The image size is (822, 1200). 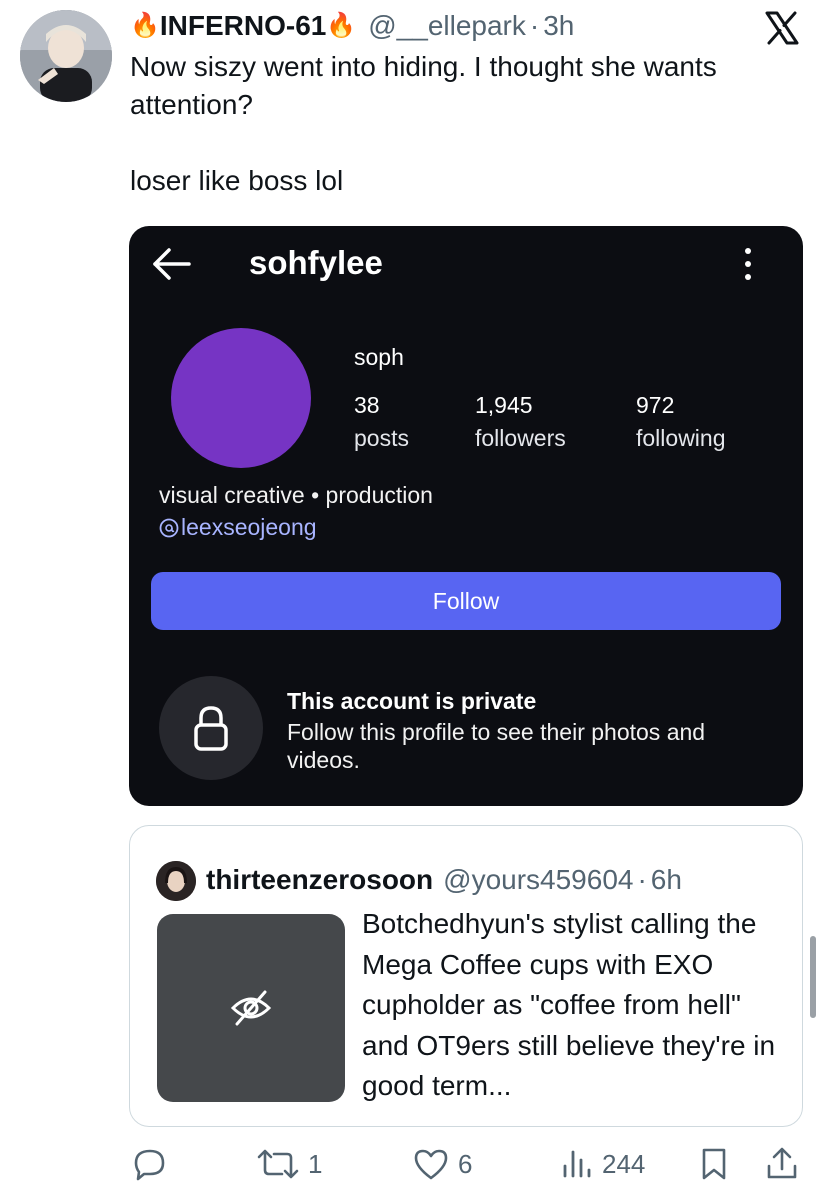 I want to click on author-display-name: INFERNO-61, so click(x=243, y=26).